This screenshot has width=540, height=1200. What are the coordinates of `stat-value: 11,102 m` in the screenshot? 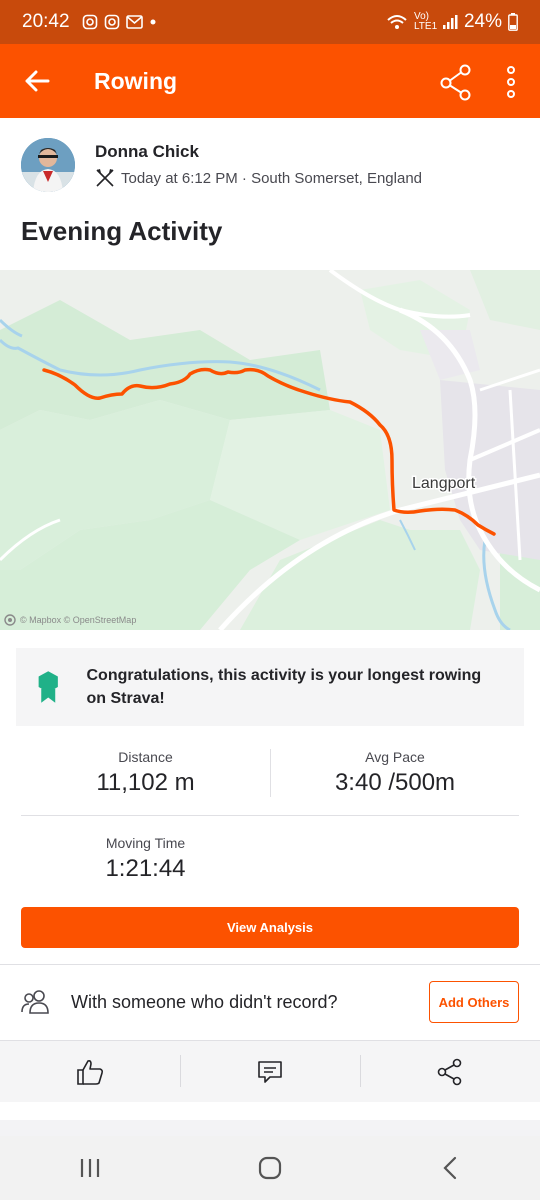 It's located at (145, 782).